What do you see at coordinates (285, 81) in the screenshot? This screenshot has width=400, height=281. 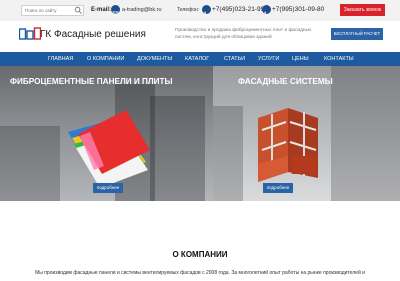 I see `hero-right-title: ФАСАДНЫЕ СИСТЕМЫ` at bounding box center [285, 81].